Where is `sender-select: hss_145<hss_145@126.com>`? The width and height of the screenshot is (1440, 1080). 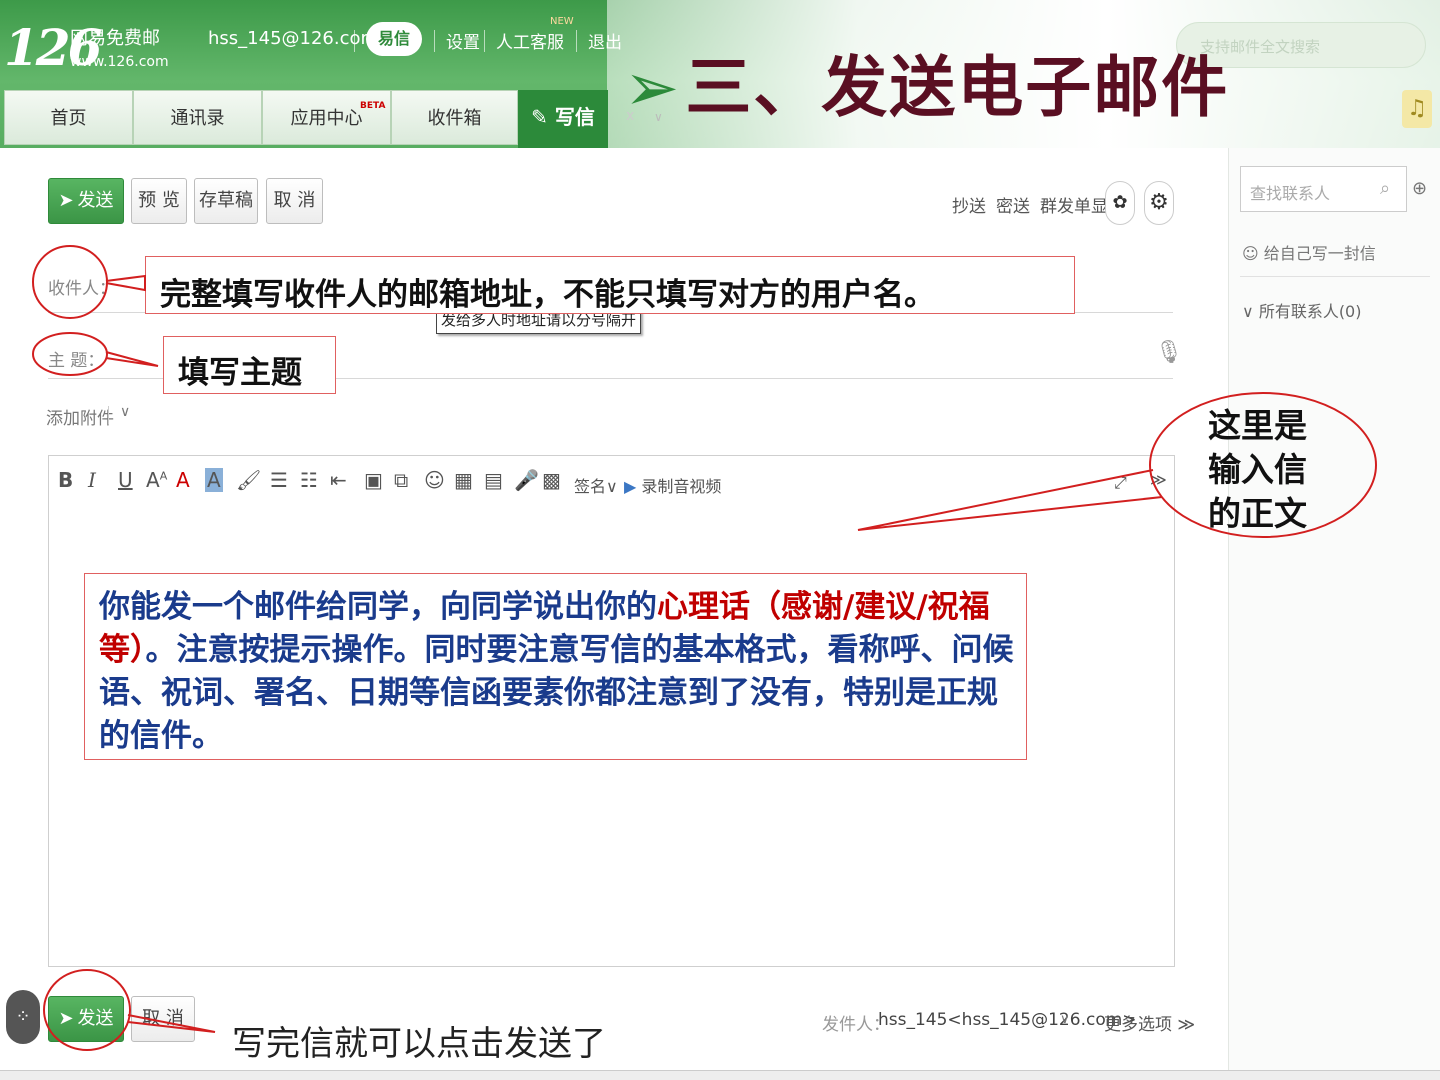
sender-select: hss_145<hss_145@126.com> is located at coordinates (1007, 1020).